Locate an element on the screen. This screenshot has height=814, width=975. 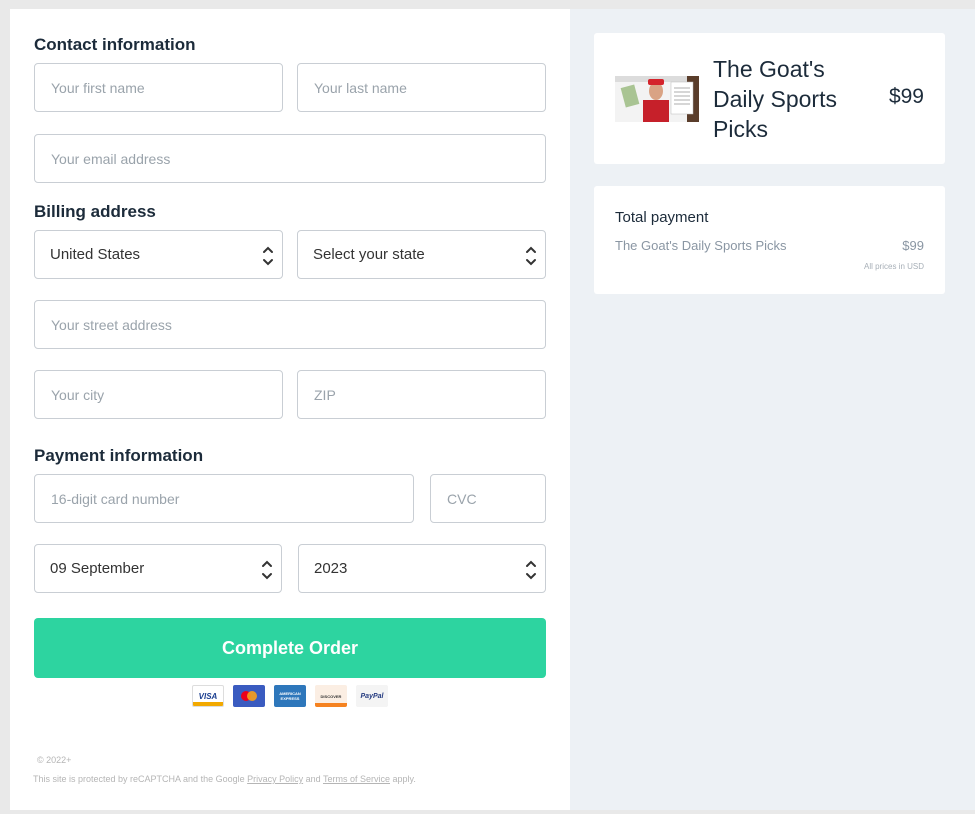
mastercard-icon is located at coordinates (249, 696).